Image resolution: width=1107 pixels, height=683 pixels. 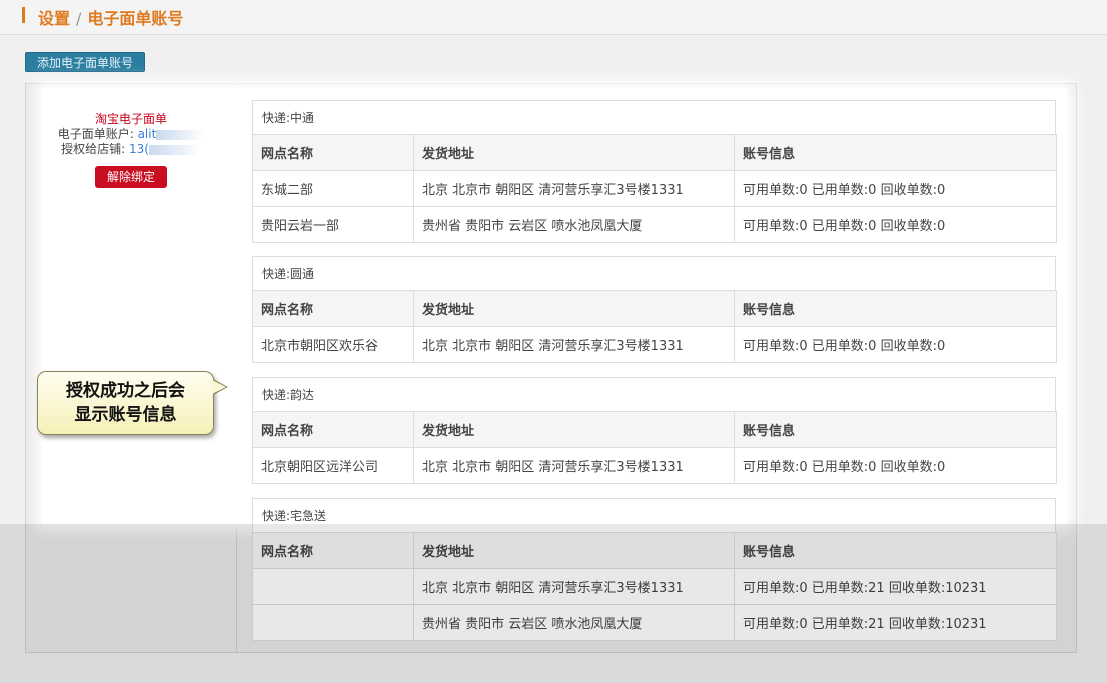 I want to click on branch-name-cell: 北京朝阳区远洋公司, so click(x=333, y=465).